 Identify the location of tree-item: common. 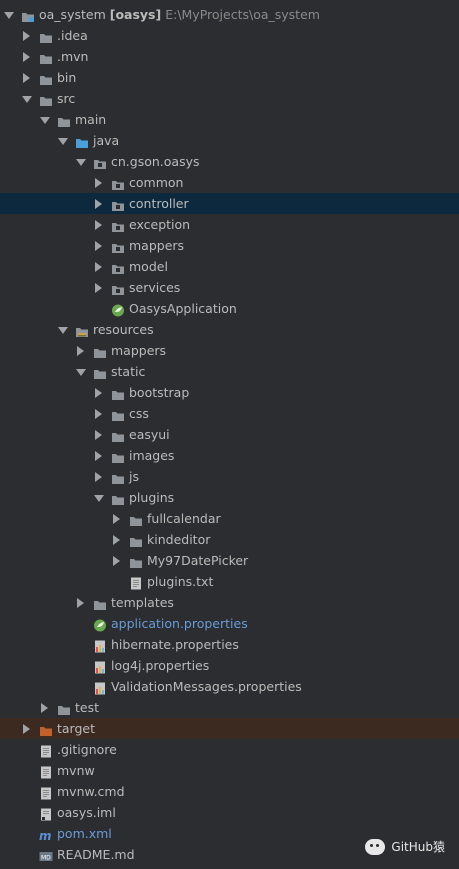
(229, 182).